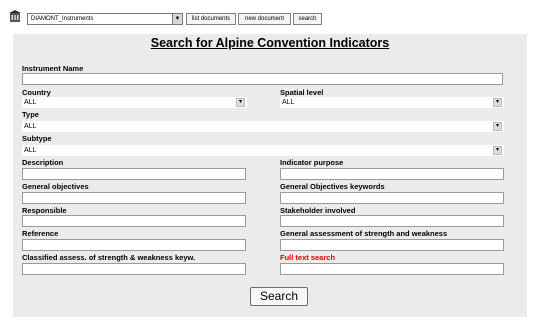 This screenshot has width=540, height=323. Describe the element at coordinates (134, 245) in the screenshot. I see `reference-input` at that location.